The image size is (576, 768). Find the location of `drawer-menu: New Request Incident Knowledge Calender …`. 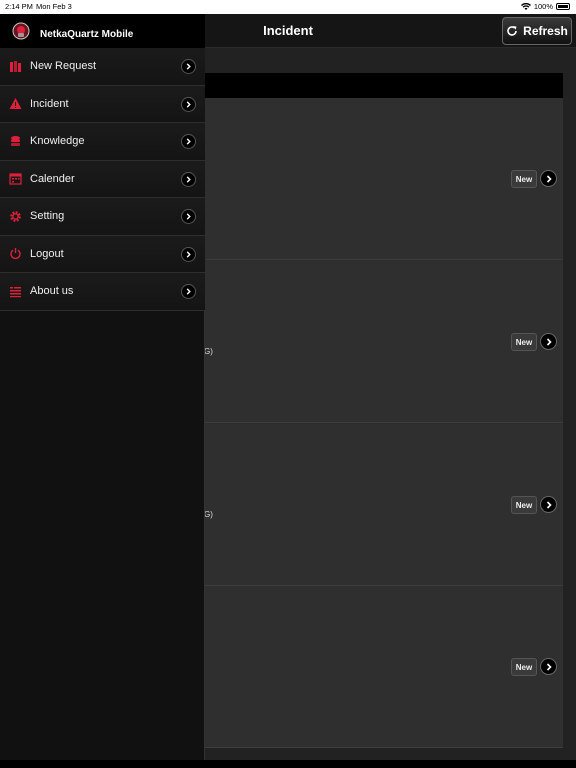

drawer-menu: New Request Incident Knowledge Calender … is located at coordinates (102, 179).